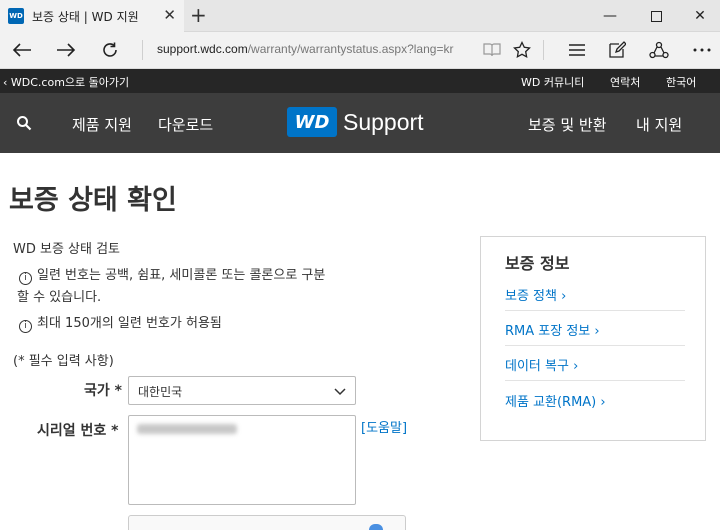  I want to click on language-link: 한국어, so click(681, 82).